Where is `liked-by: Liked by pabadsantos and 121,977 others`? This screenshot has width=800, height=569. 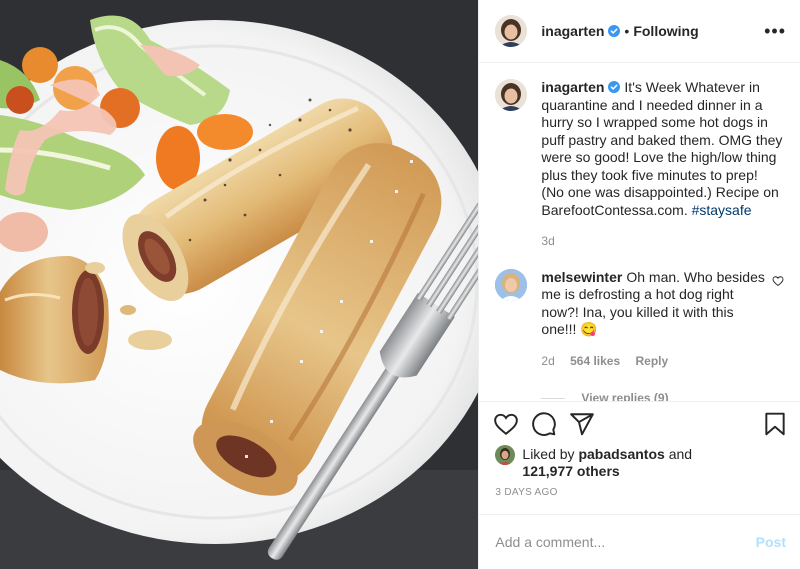 liked-by: Liked by pabadsantos and 121,977 others is located at coordinates (639, 462).